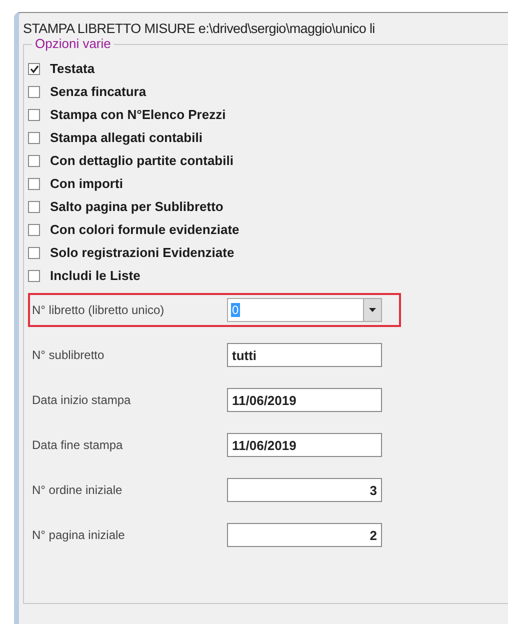  Describe the element at coordinates (99, 310) in the screenshot. I see `field-label: N° libretto (libretto unico)` at that location.